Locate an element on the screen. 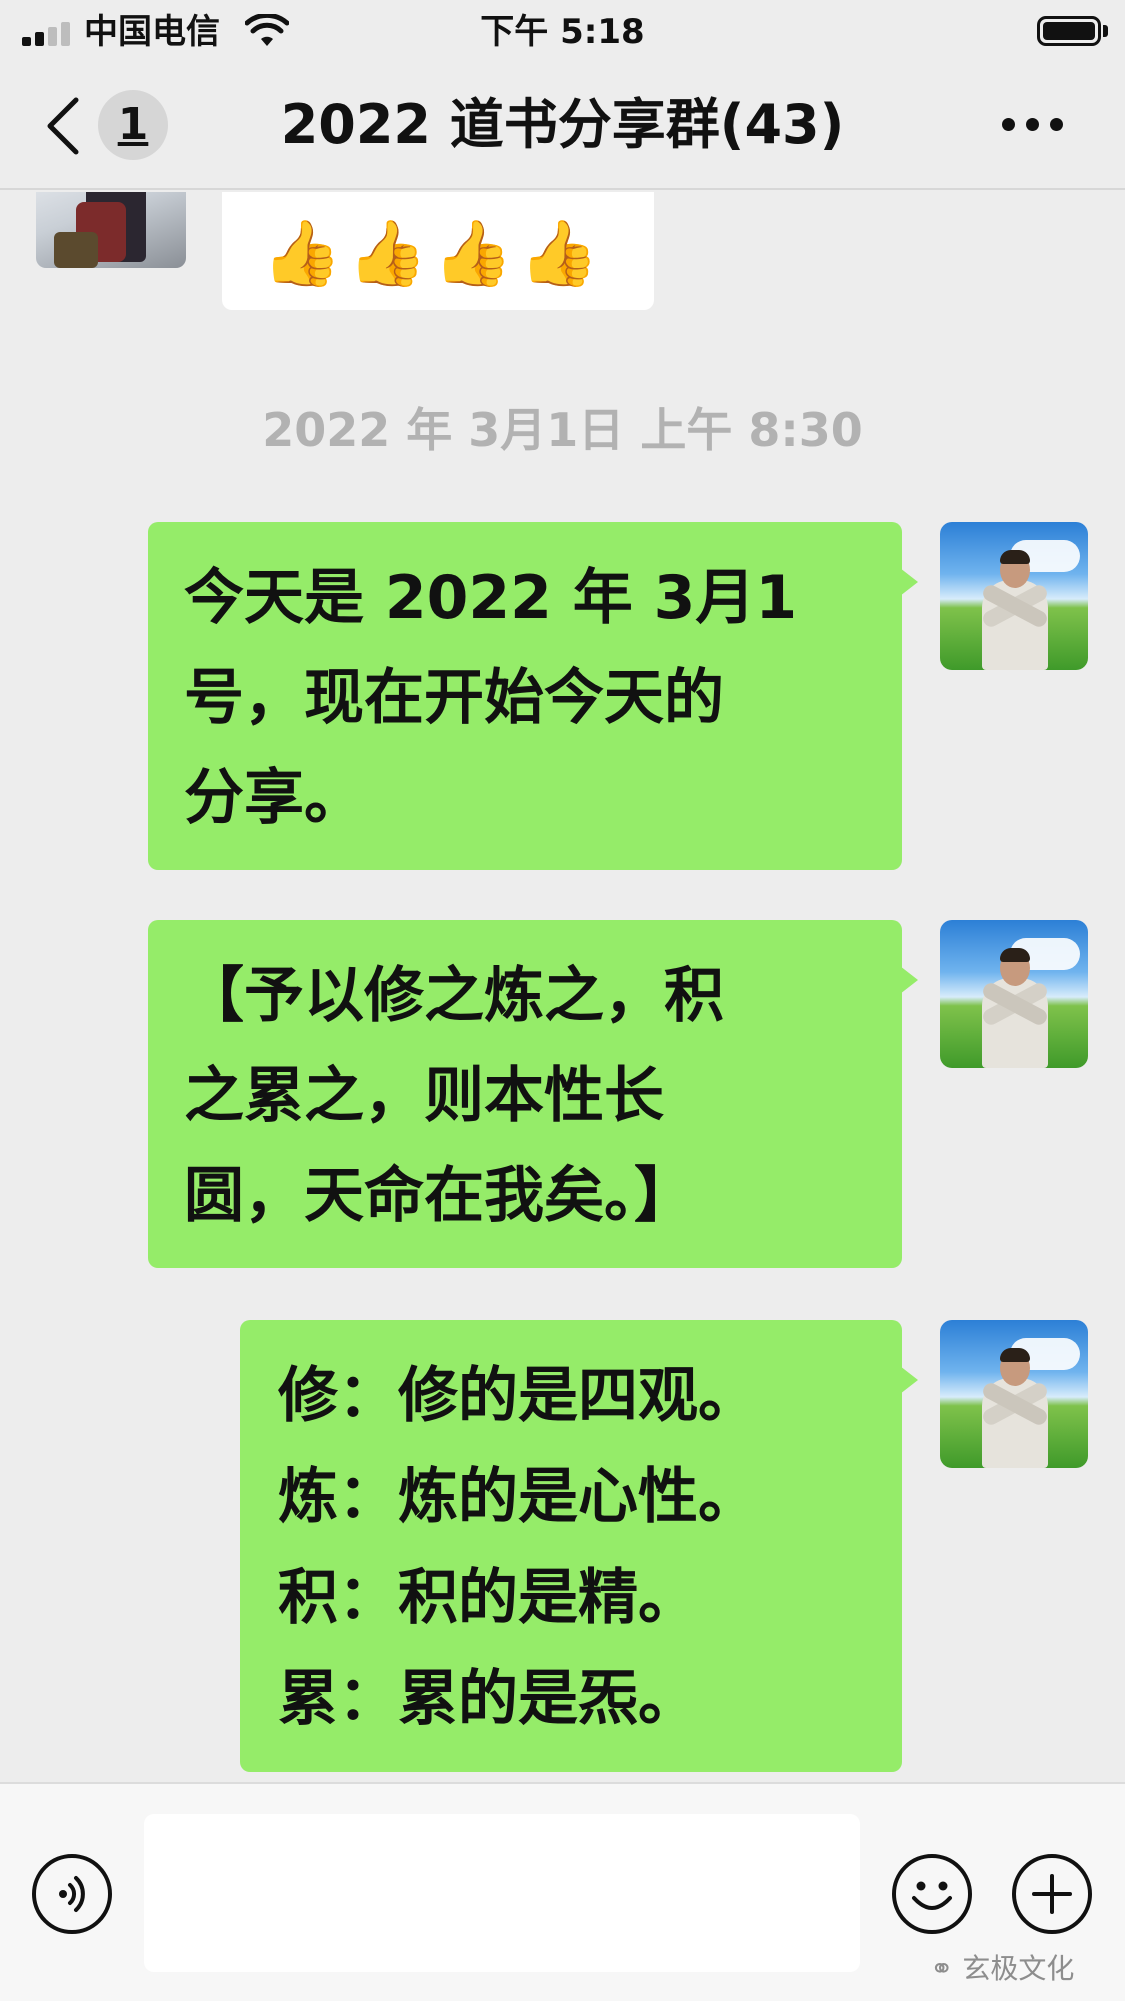  battery-tip is located at coordinates (1105, 31).